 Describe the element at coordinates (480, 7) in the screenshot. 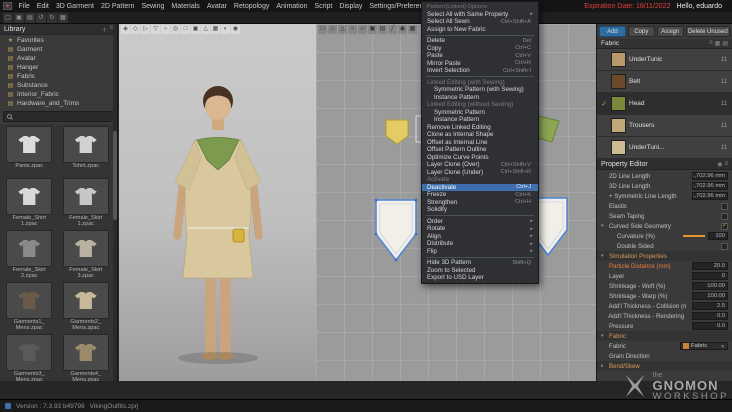

I see `context-menu-item: Pattern(Linked) Options` at that location.